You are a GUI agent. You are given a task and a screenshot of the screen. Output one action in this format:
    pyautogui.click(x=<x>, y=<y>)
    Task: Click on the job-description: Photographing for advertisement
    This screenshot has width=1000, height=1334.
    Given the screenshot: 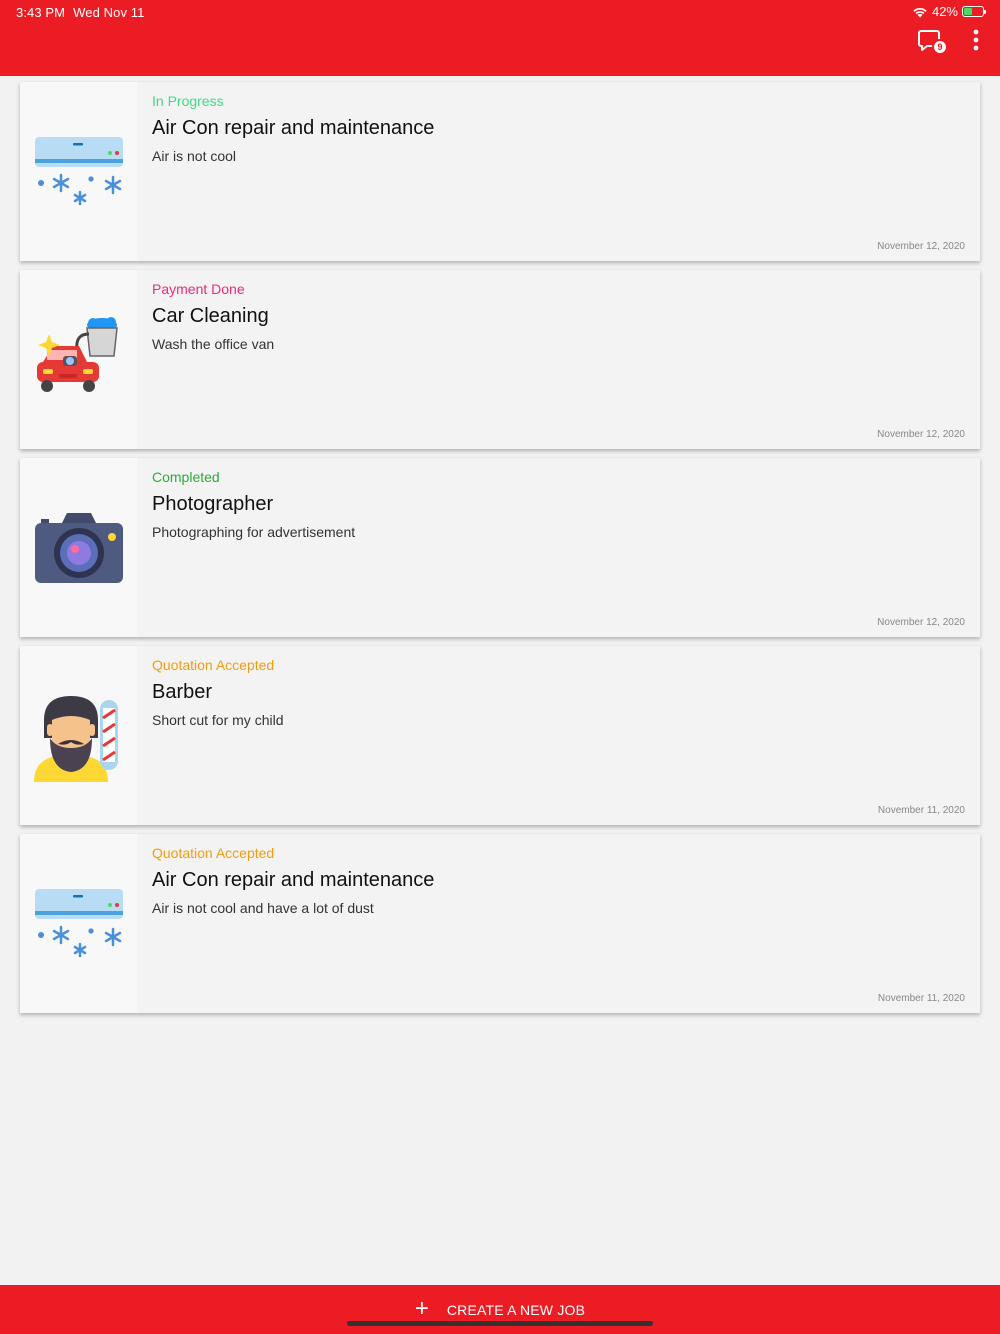 What is the action you would take?
    pyautogui.click(x=254, y=532)
    